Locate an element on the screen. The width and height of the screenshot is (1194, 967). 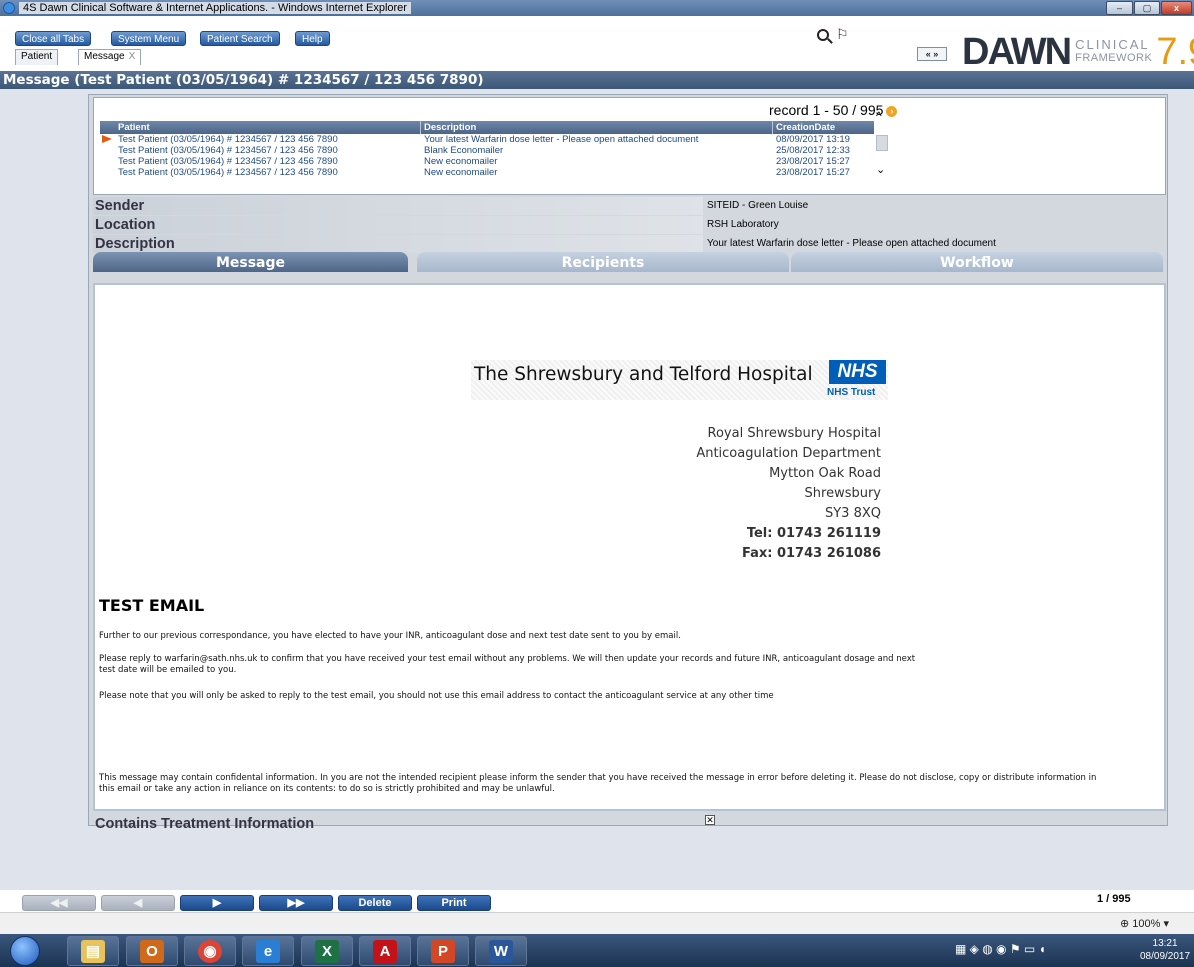
sender-field: Sender SITEID - Green Louise is located at coordinates (629, 206).